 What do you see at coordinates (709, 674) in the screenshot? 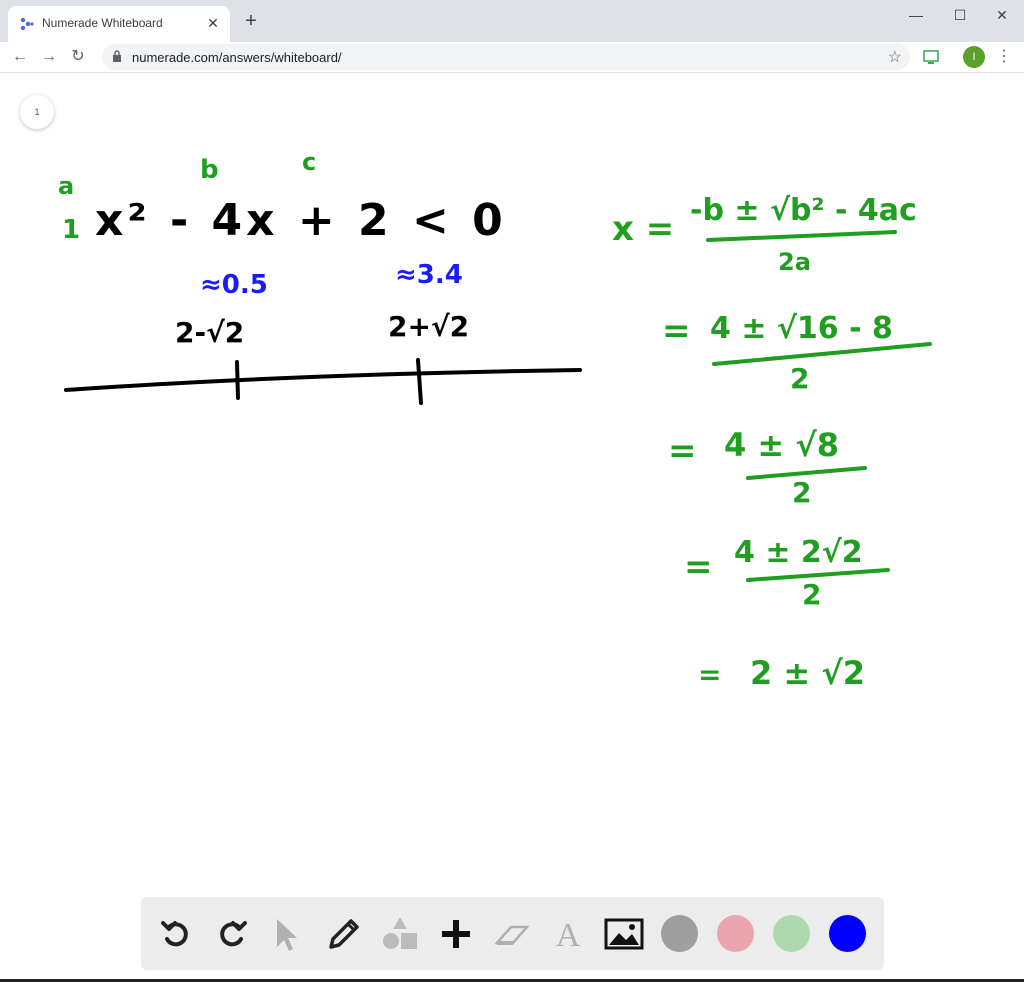
I see `step-5-lhs: =` at bounding box center [709, 674].